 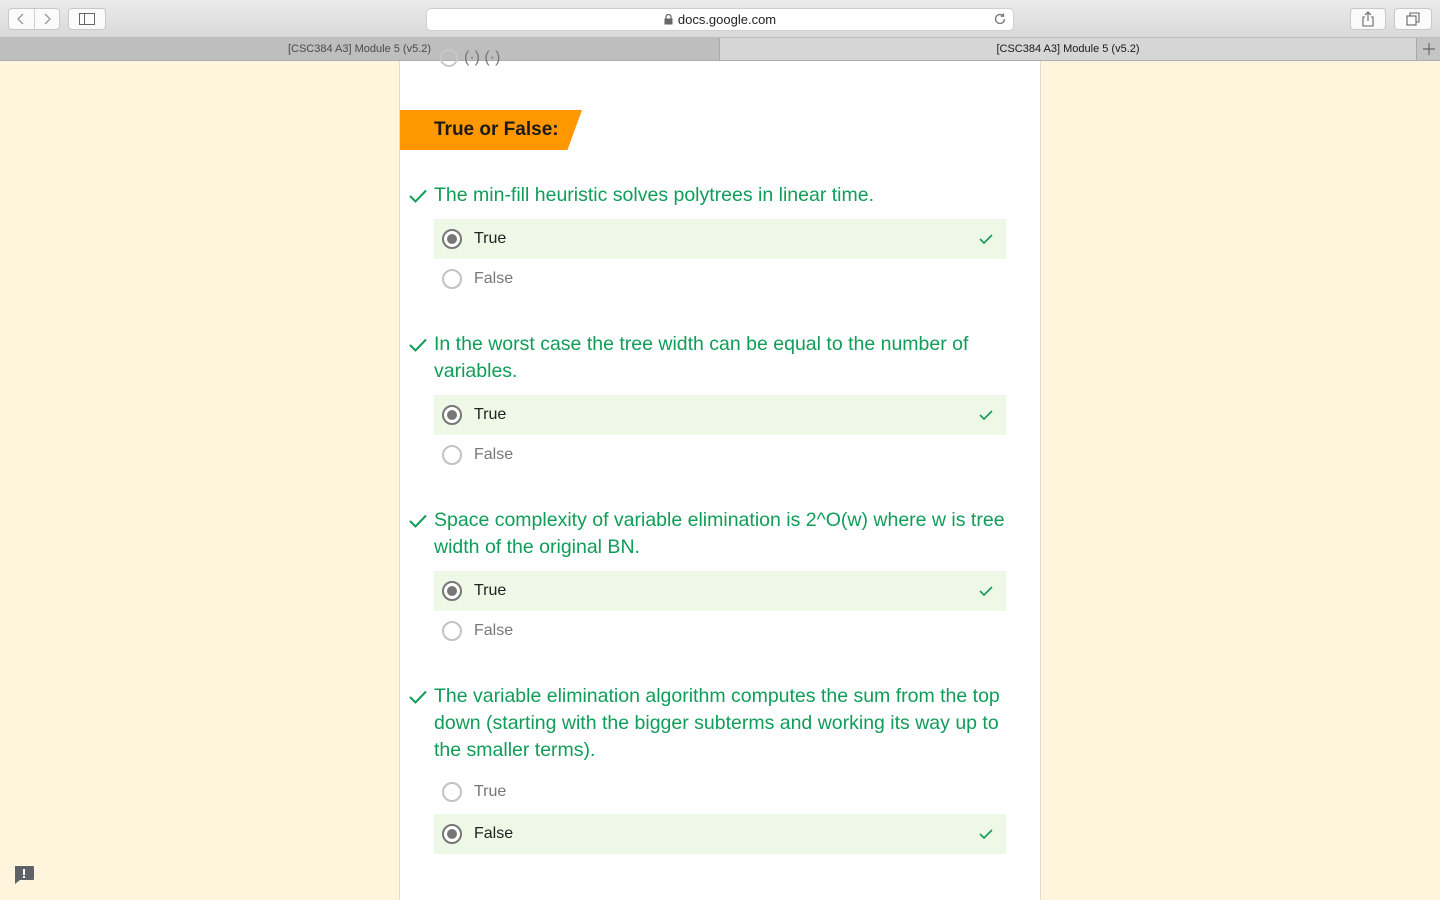 I want to click on share-button, so click(x=1368, y=19).